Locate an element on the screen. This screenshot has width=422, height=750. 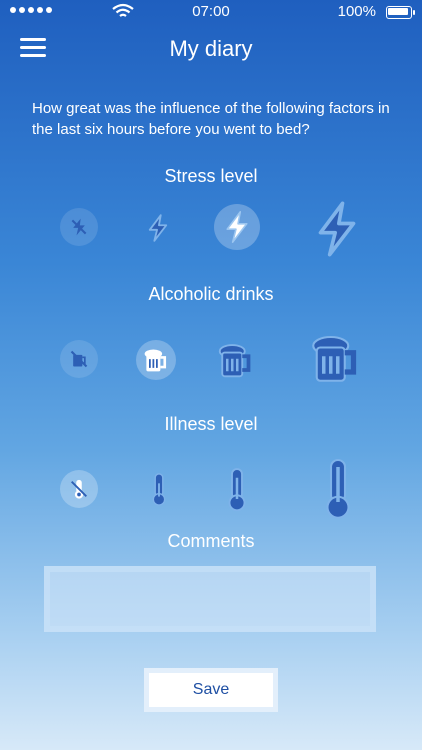
no-illness-icon is located at coordinates (79, 489).